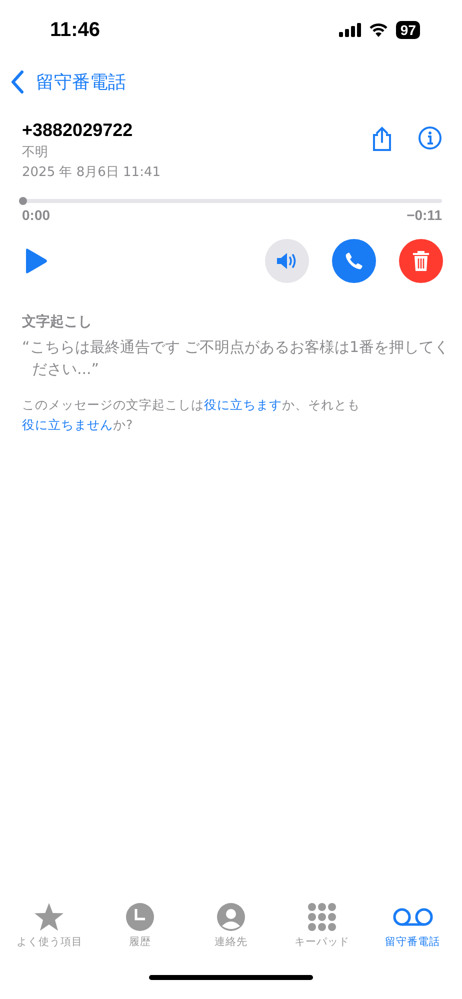 This screenshot has height=999, width=462. I want to click on back-button: 留守番電話, so click(68, 82).